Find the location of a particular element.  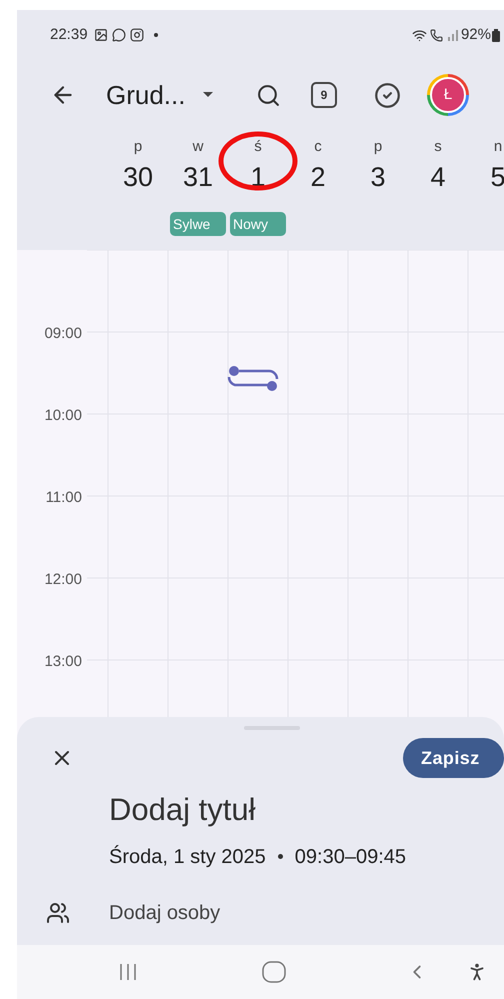

day-number: 4 is located at coordinates (438, 177).